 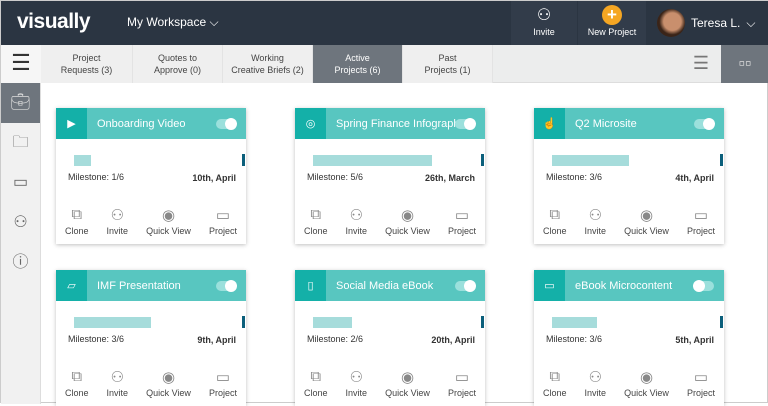 What do you see at coordinates (606, 124) in the screenshot?
I see `card-title: Q2 Microsite` at bounding box center [606, 124].